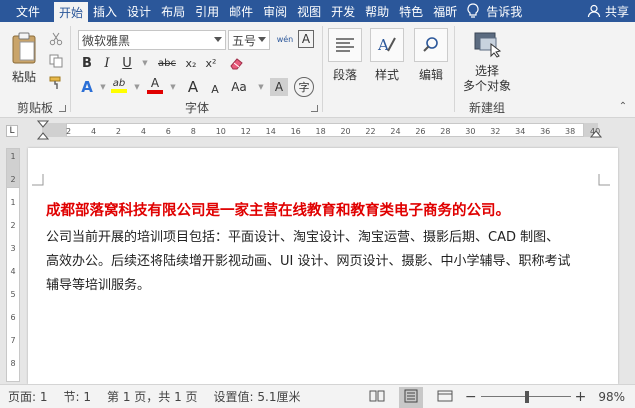 The height and width of the screenshot is (408, 635). Describe the element at coordinates (309, 11) in the screenshot. I see `tab-view: 视图` at that location.